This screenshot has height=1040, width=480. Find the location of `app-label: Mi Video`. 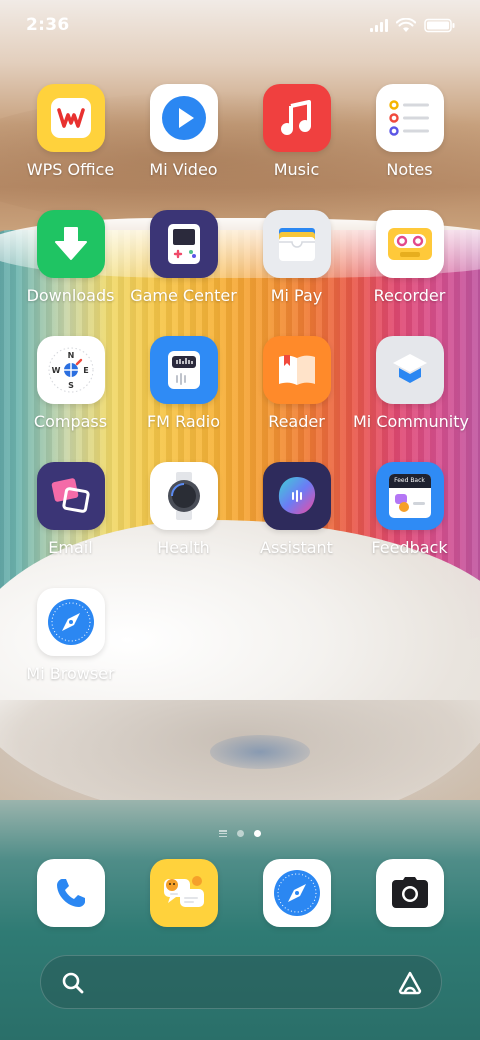

app-label: Mi Video is located at coordinates (183, 169).